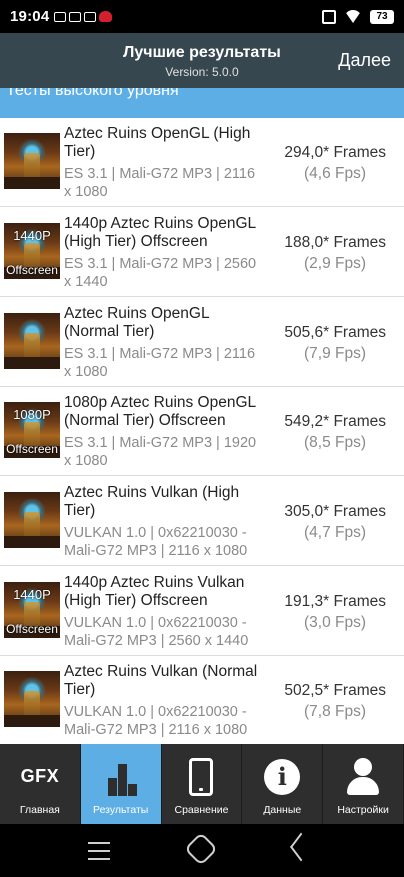  I want to click on tab-home: GFX Главная, so click(40, 784).